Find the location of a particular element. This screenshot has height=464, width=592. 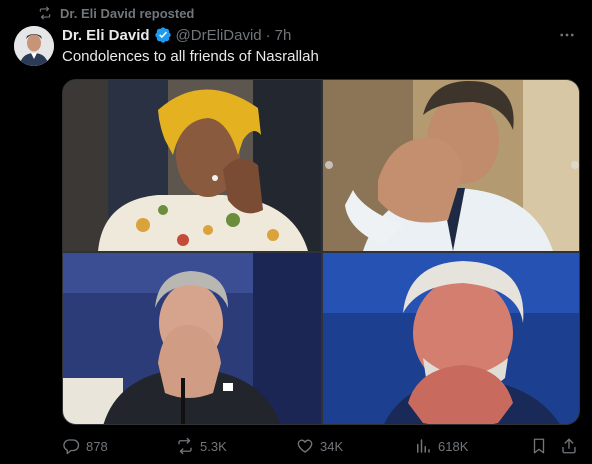

verified-badge-icon is located at coordinates (163, 35).